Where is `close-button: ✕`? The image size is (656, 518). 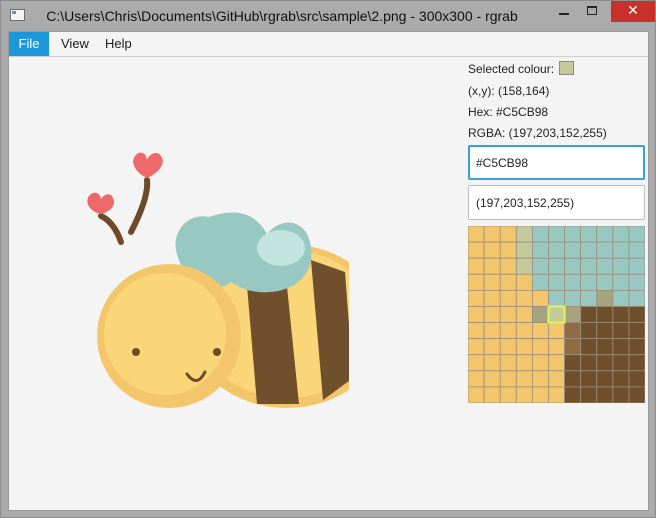 close-button: ✕ is located at coordinates (633, 11).